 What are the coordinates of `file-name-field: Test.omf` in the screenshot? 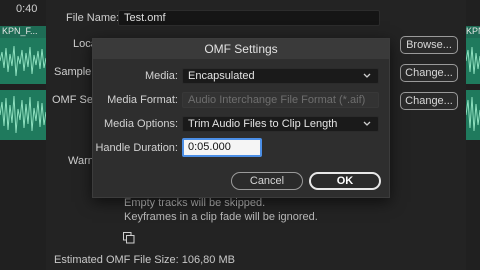 It's located at (249, 18).